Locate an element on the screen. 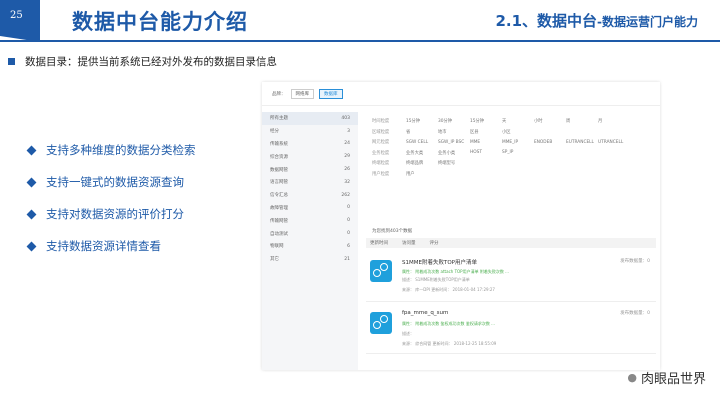 This screenshot has height=405, width=720. result-title: fpa_mme_q_sum is located at coordinates (425, 313).